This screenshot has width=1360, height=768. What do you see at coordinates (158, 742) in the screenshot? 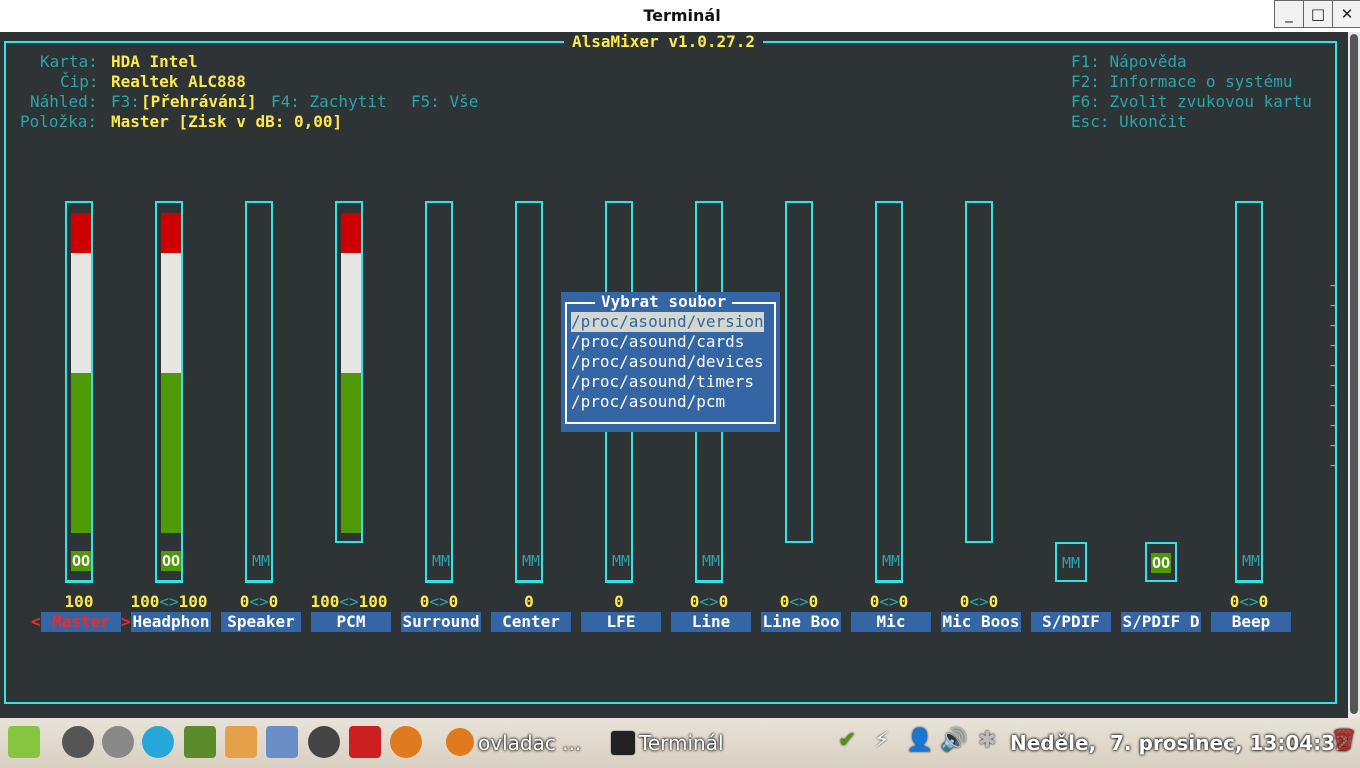
I see `sphere-icon` at bounding box center [158, 742].